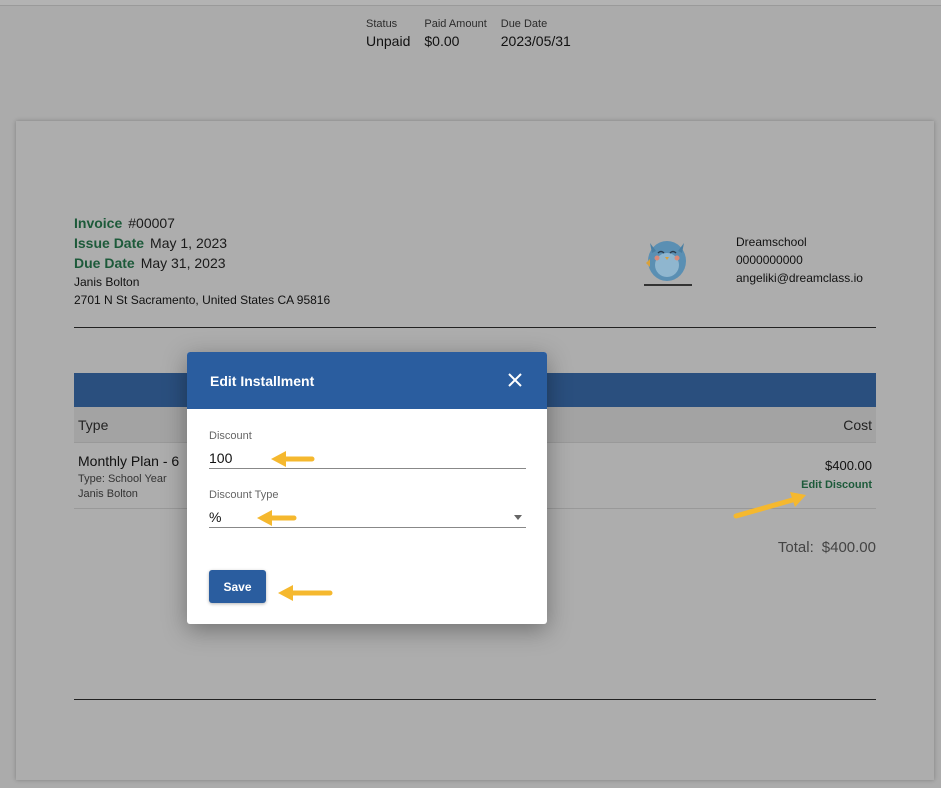 This screenshot has width=941, height=788. I want to click on summary-label: Status, so click(382, 24).